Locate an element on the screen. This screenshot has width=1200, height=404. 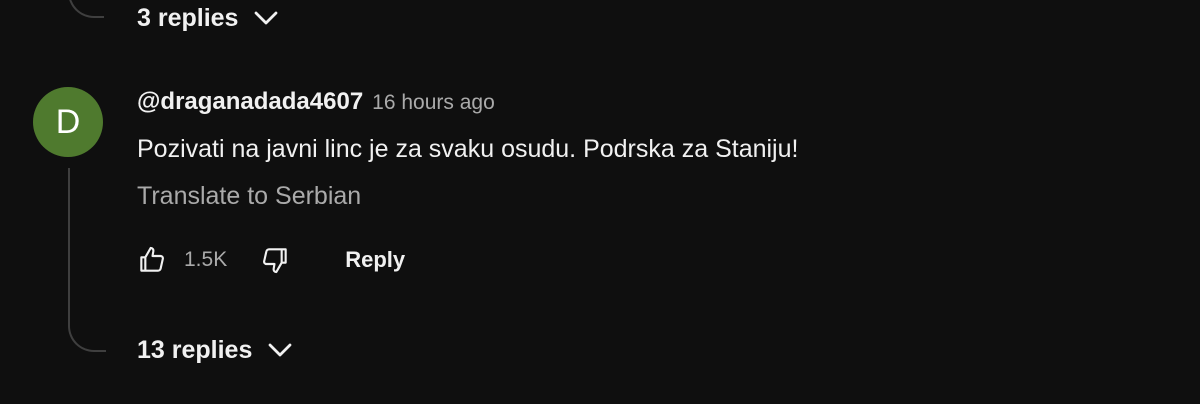
replies-toggle: 13 replies is located at coordinates (216, 350).